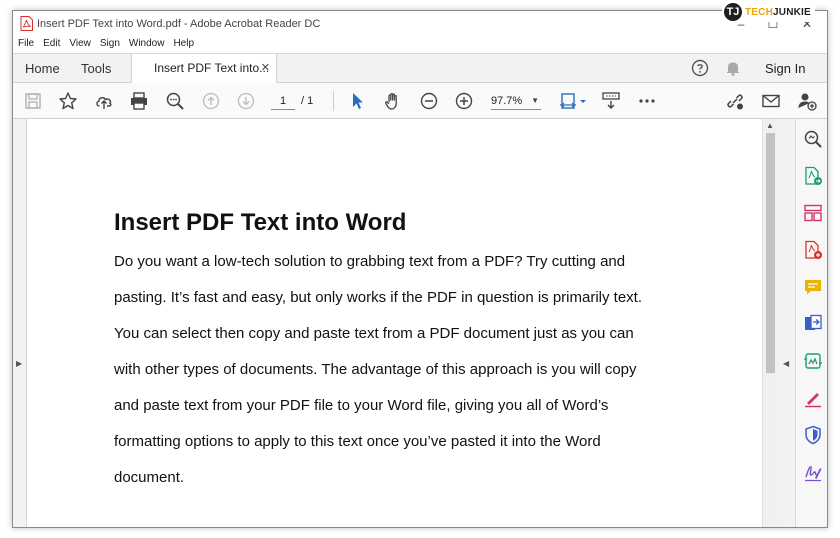 This screenshot has width=840, height=538. Describe the element at coordinates (813, 435) in the screenshot. I see `protect-shield-icon` at that location.